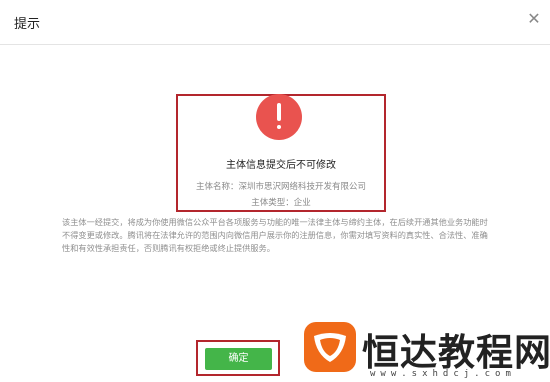  I want to click on confirm-button: 确定, so click(238, 359).